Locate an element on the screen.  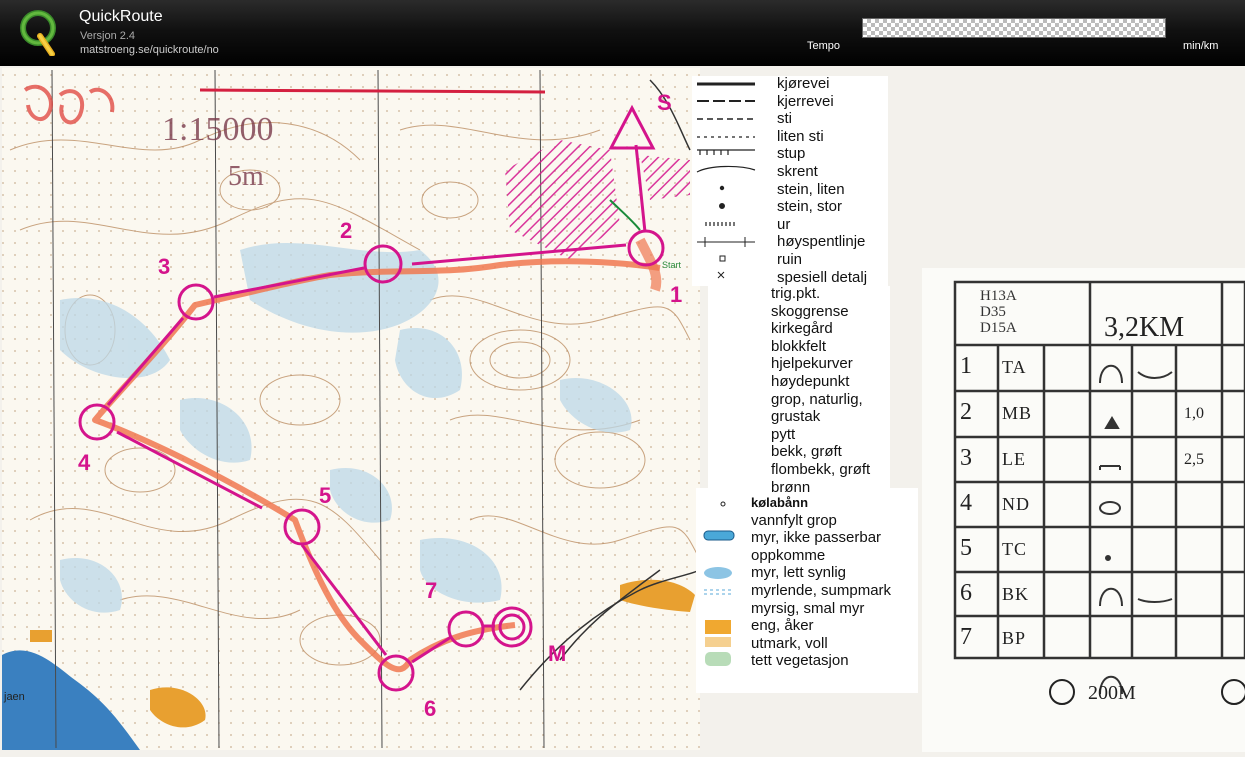
control-code-number: 6 is located at coordinates (966, 593).